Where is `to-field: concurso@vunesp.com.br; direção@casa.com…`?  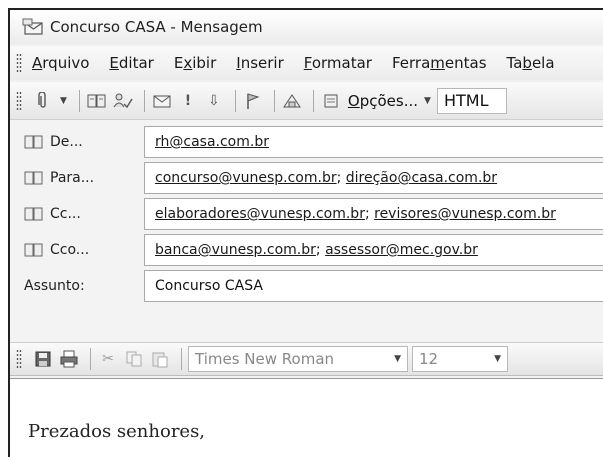 to-field: concurso@vunesp.com.br; direção@casa.com… is located at coordinates (373, 178).